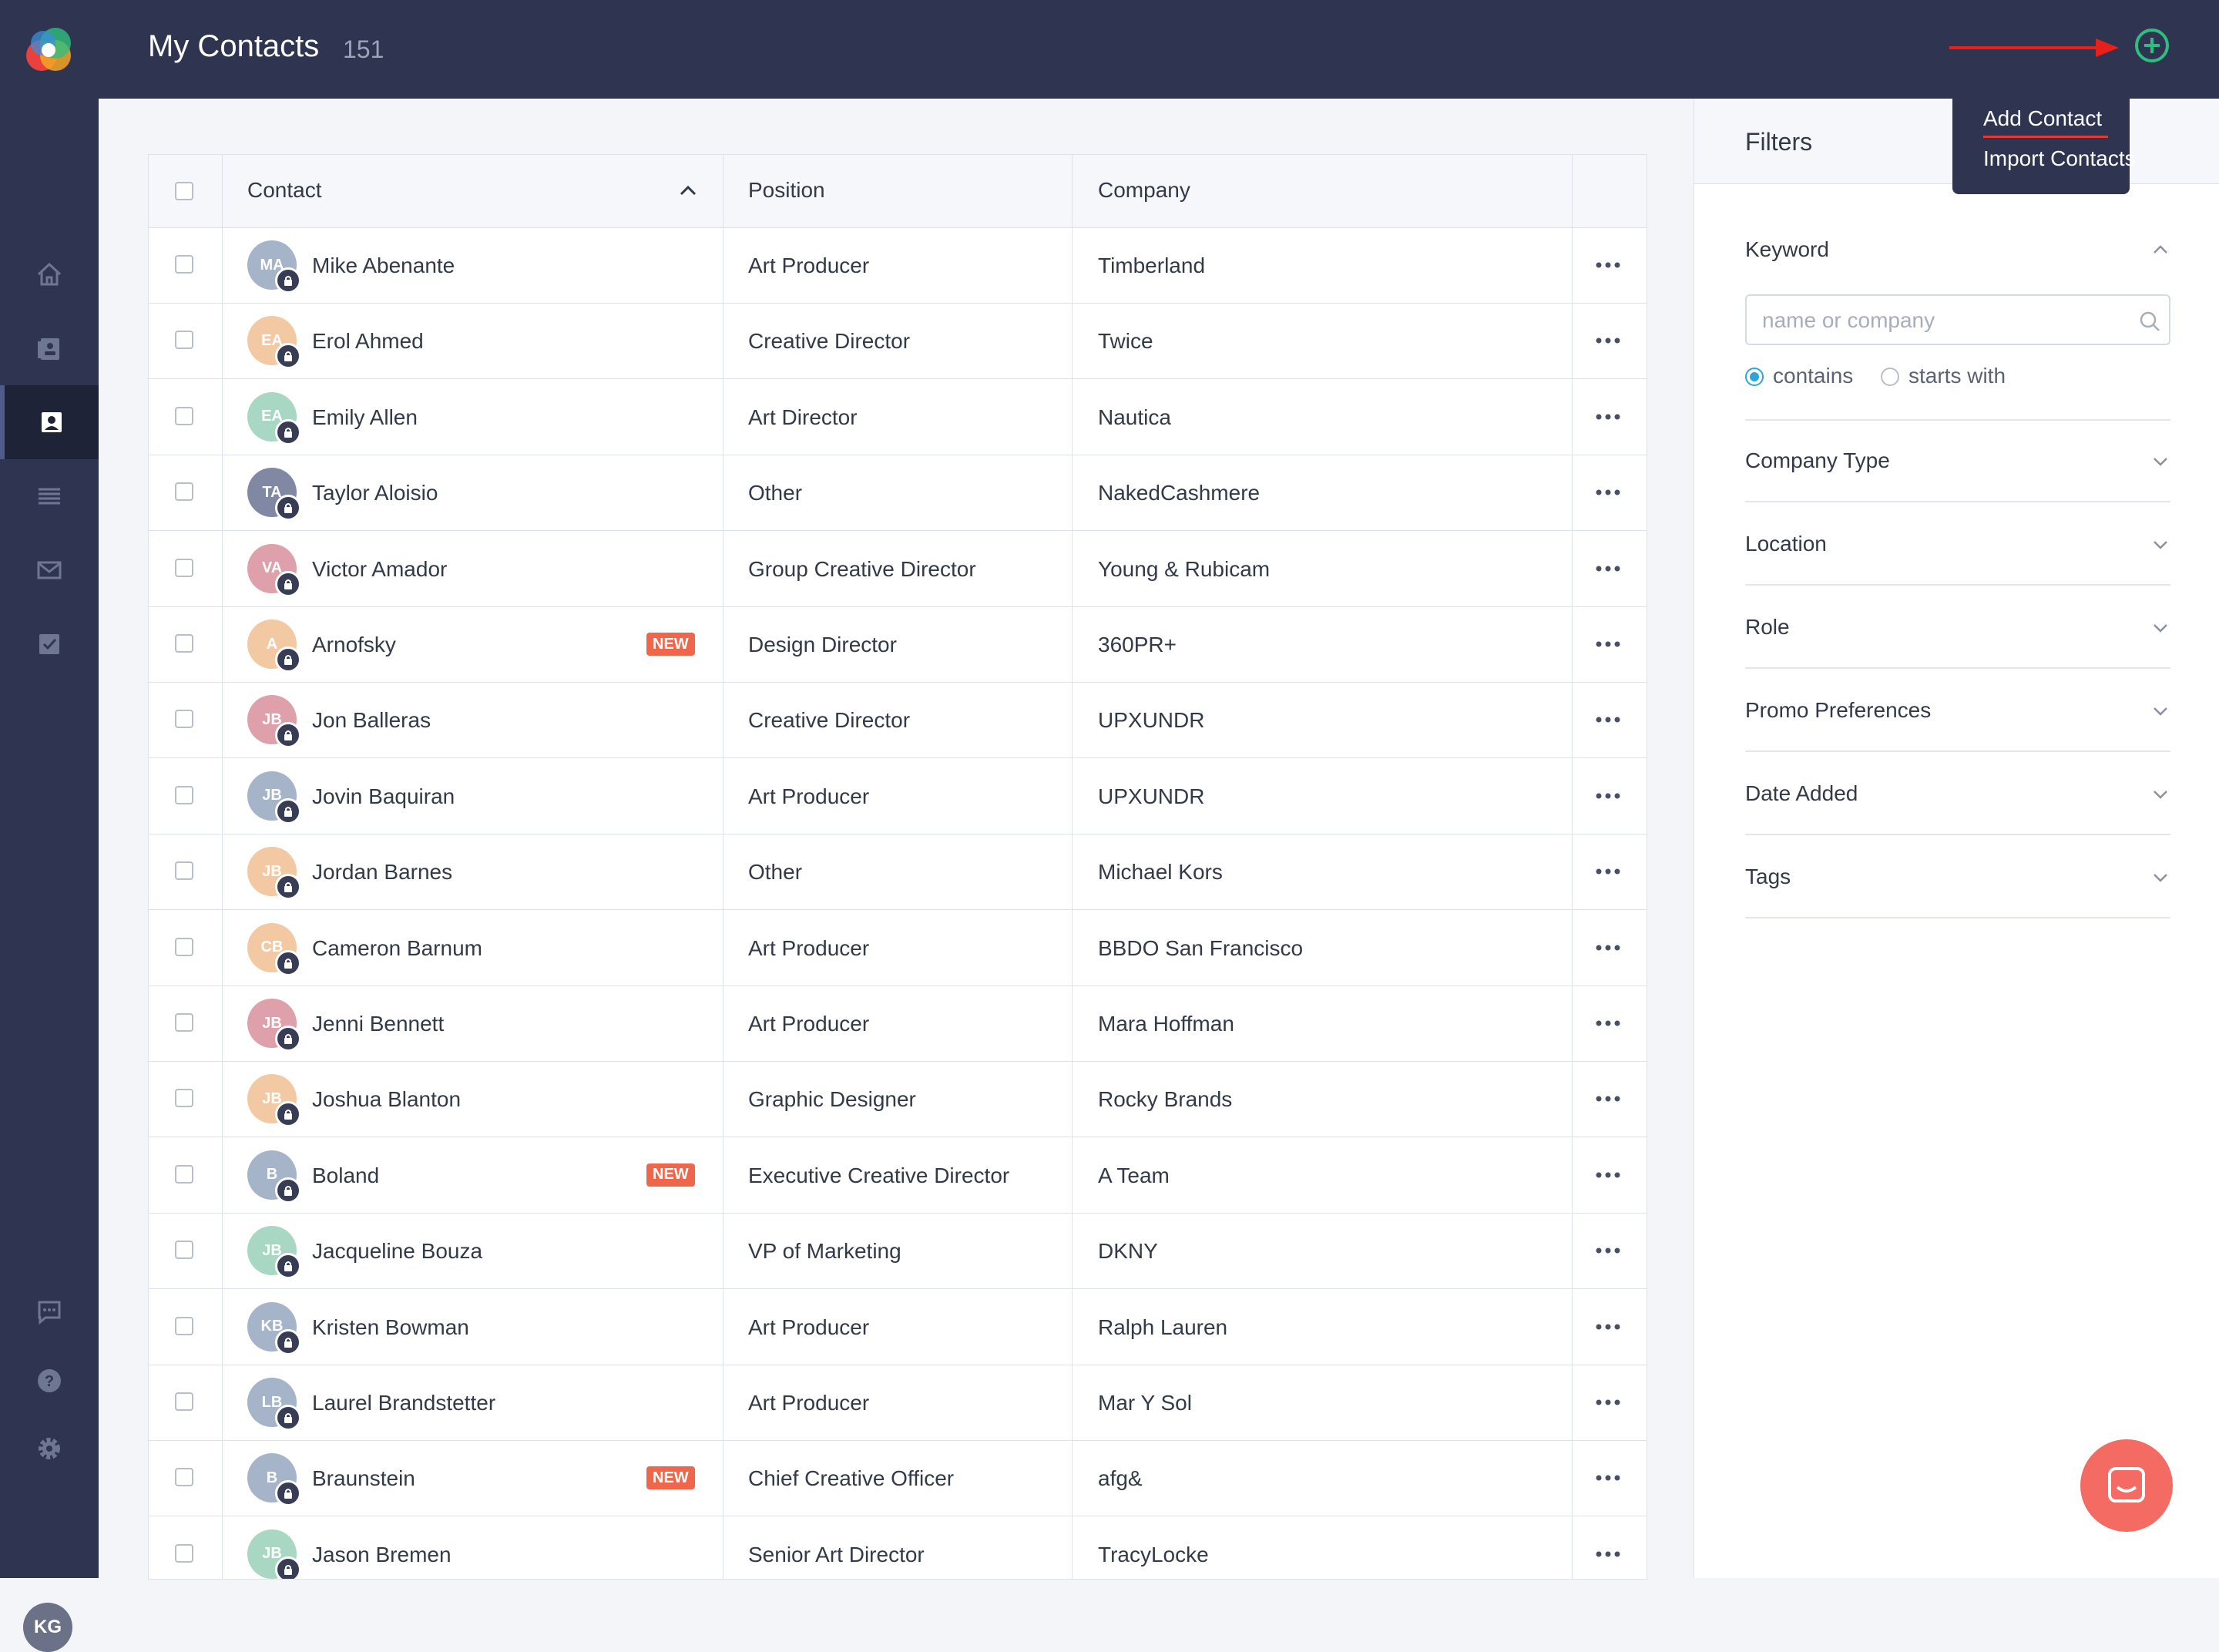 Image resolution: width=2219 pixels, height=1652 pixels. What do you see at coordinates (49, 274) in the screenshot?
I see `nav-home` at bounding box center [49, 274].